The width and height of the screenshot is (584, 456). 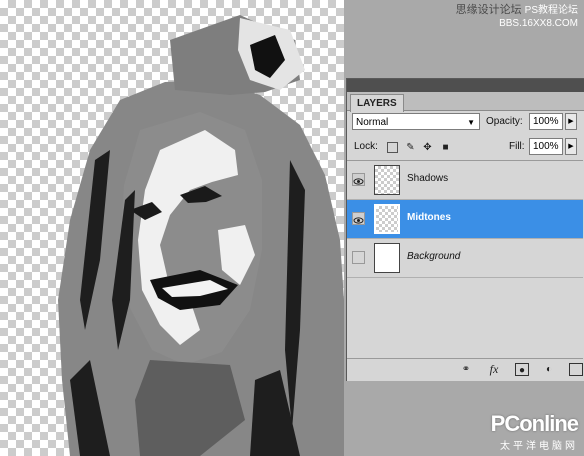 I want to click on layer-name: Shadows, so click(x=428, y=178).